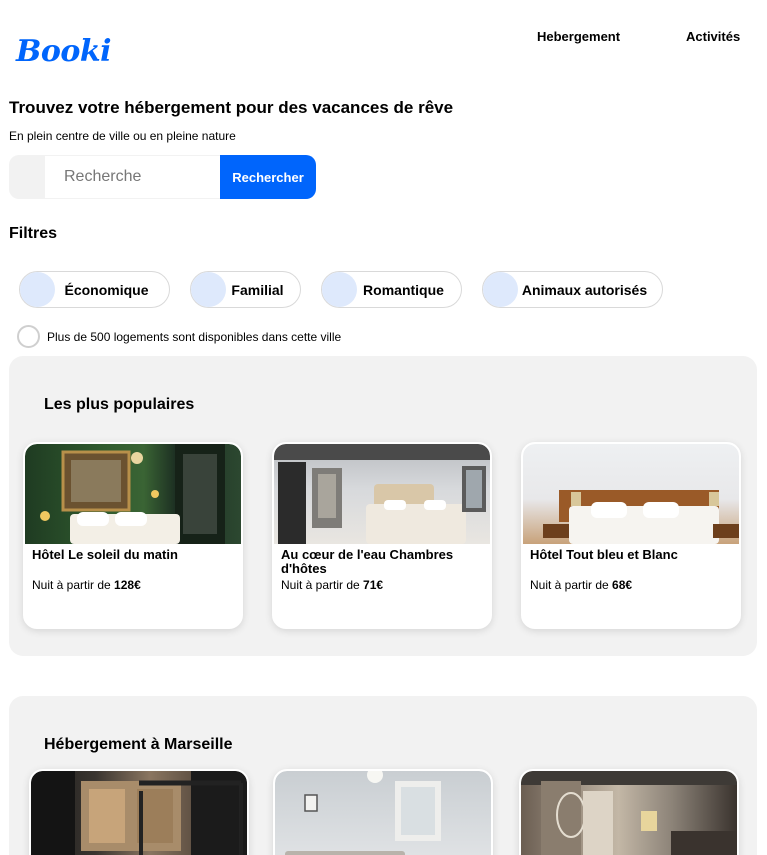  I want to click on search-bar: Recherche r, so click(162, 177).